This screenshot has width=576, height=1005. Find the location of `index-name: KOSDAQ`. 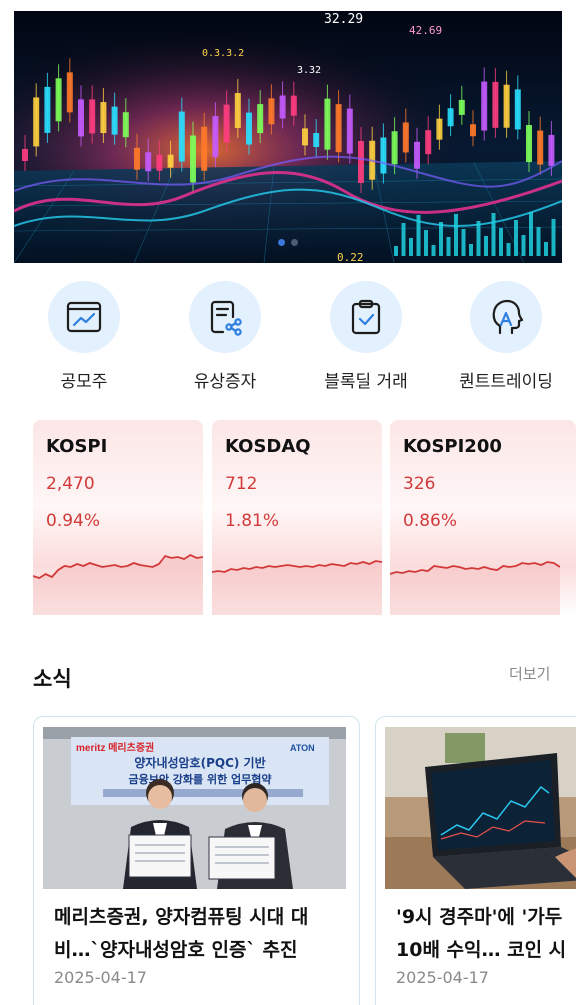

index-name: KOSDAQ is located at coordinates (268, 446).